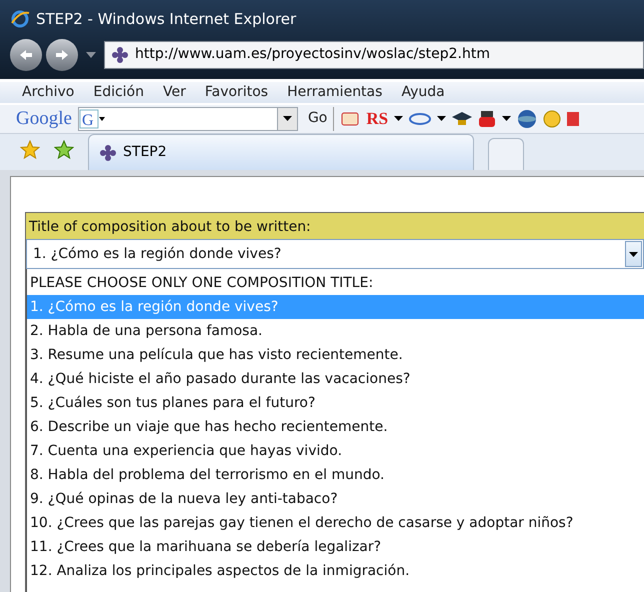 The height and width of the screenshot is (592, 644). I want to click on back-arrow-icon, so click(26, 54).